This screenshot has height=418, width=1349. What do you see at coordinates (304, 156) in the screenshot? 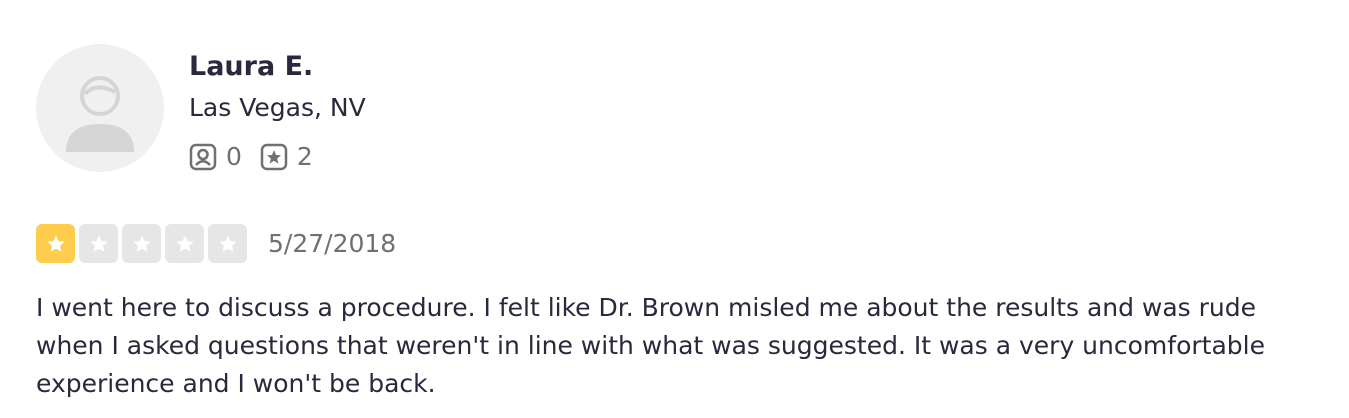
I see `reviews-count: 2` at bounding box center [304, 156].